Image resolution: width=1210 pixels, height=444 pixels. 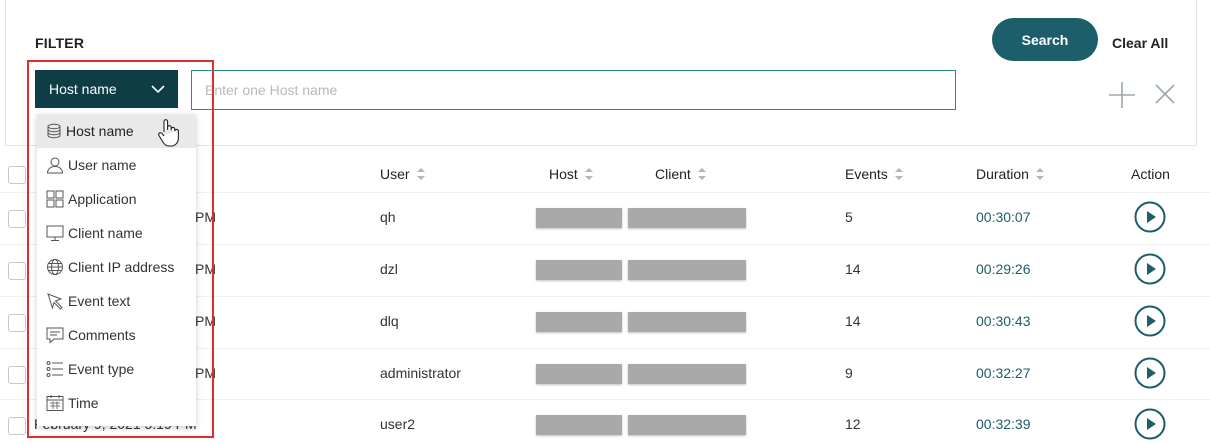 I want to click on grid-icon, so click(x=55, y=199).